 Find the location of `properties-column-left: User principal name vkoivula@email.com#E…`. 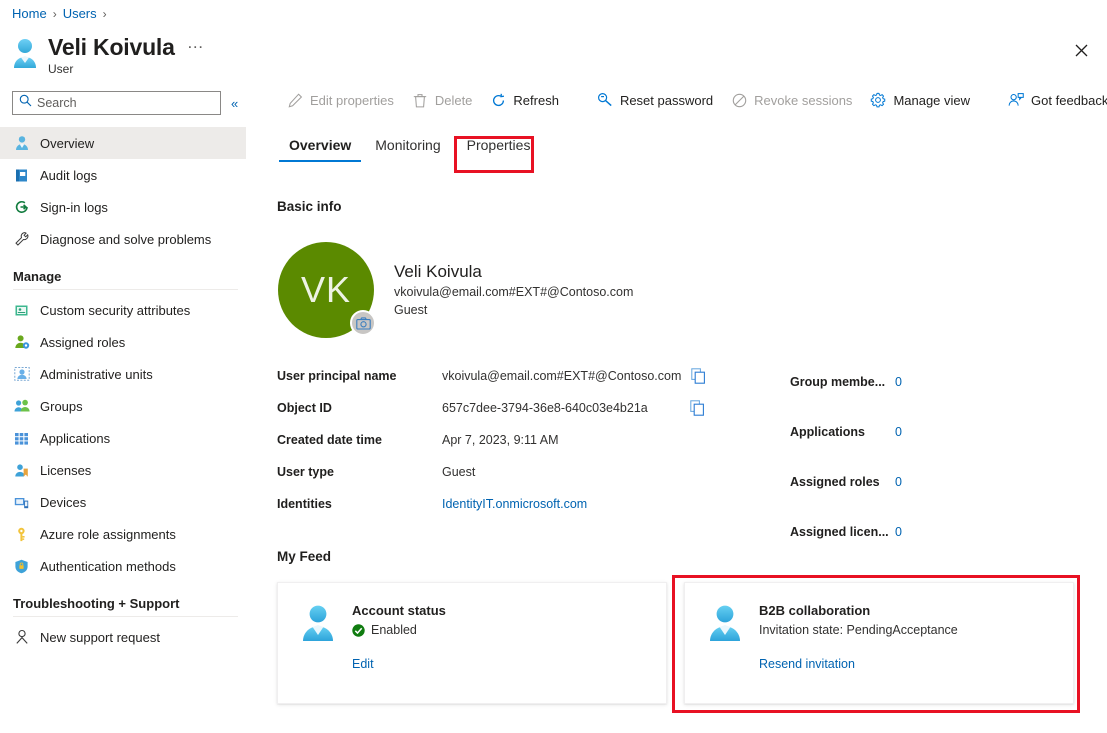

properties-column-left: User principal name vkoivula@email.com#E… is located at coordinates (499, 458).